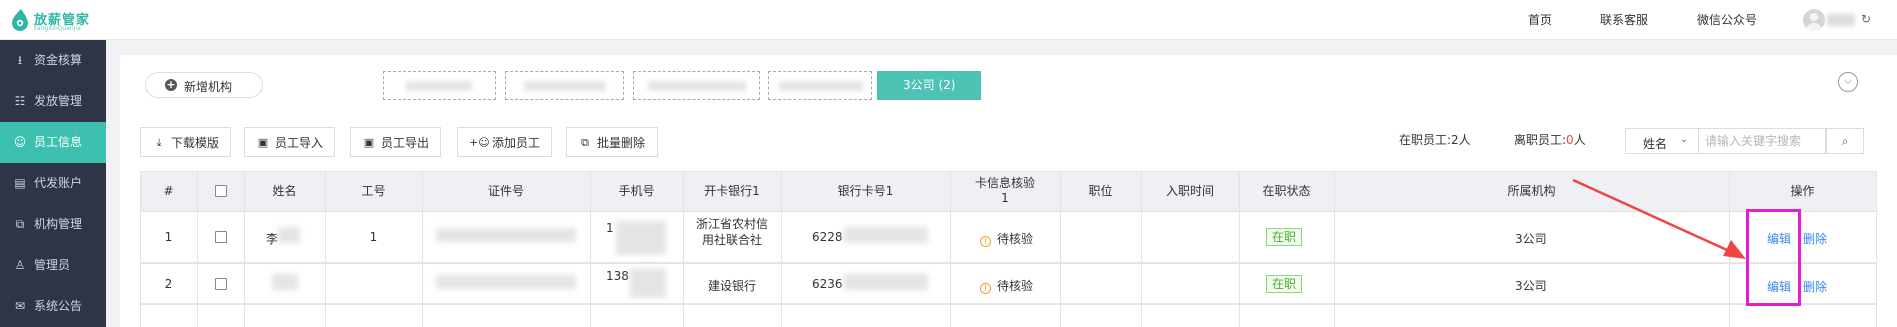 Image resolution: width=1897 pixels, height=327 pixels. Describe the element at coordinates (1727, 20) in the screenshot. I see `nav-wechat-link: 微信公众号` at that location.